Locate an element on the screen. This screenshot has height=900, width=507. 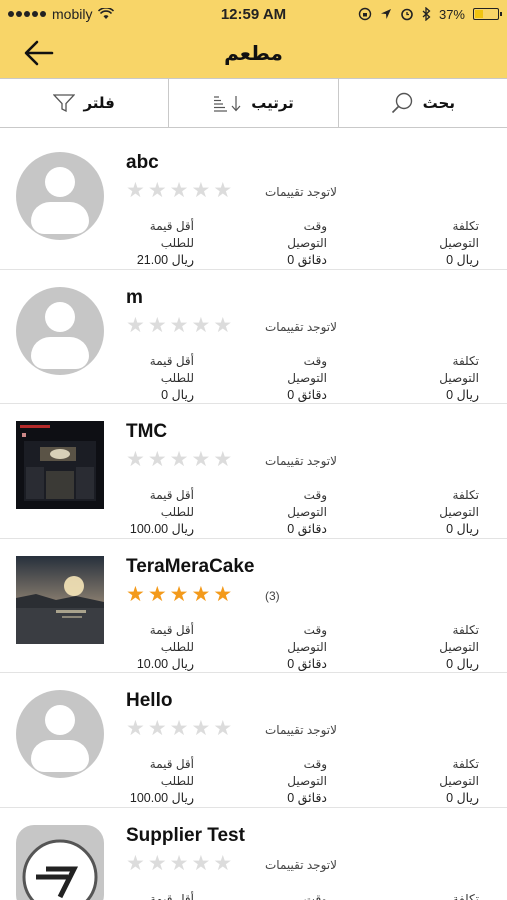
restaurant-name: Supplier Test is located at coordinates (185, 835).